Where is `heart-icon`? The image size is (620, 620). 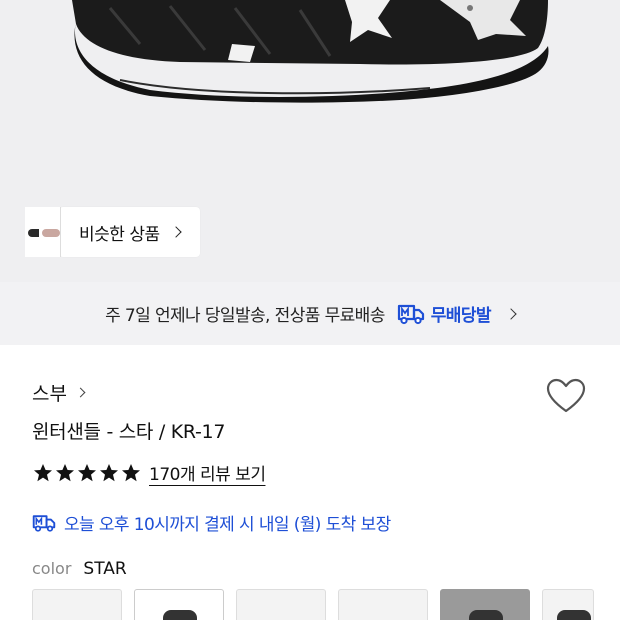
heart-icon is located at coordinates (566, 396).